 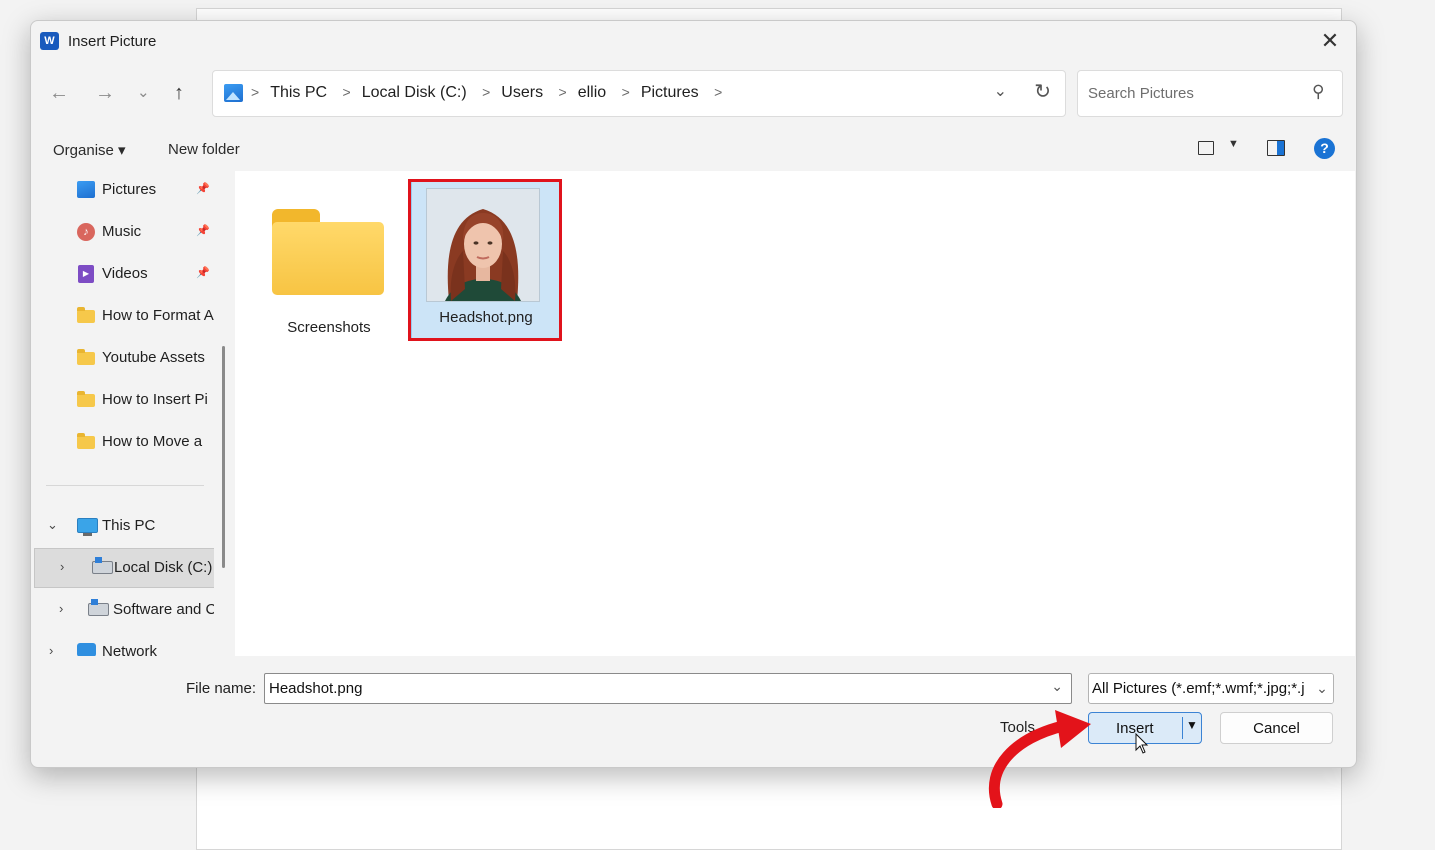 I want to click on file-name-label: Screenshots, so click(x=329, y=327).